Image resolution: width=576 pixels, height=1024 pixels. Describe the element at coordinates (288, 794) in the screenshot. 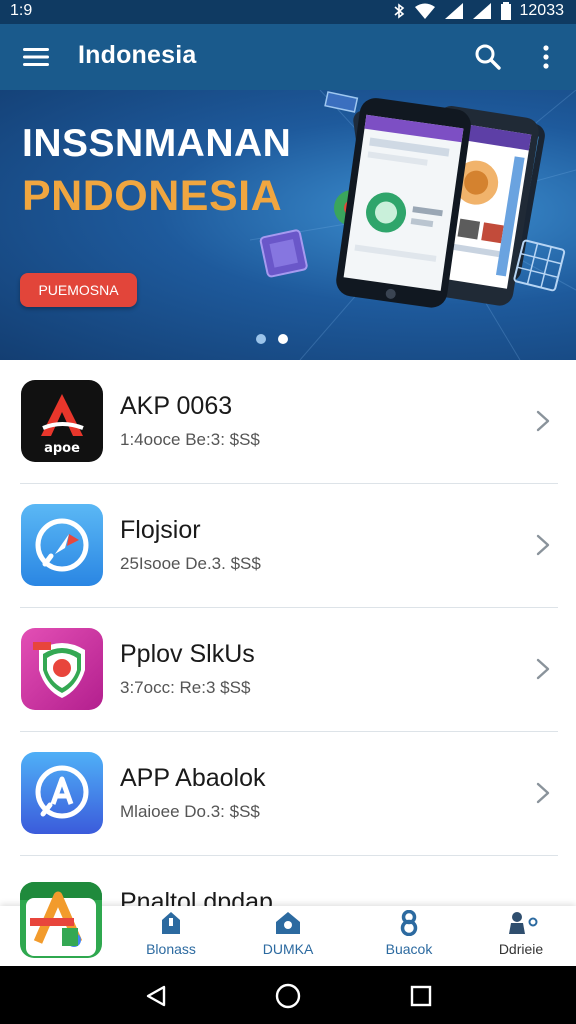

I see `list-item: APP Abaolok Mlaioee Do.3: $S$` at that location.